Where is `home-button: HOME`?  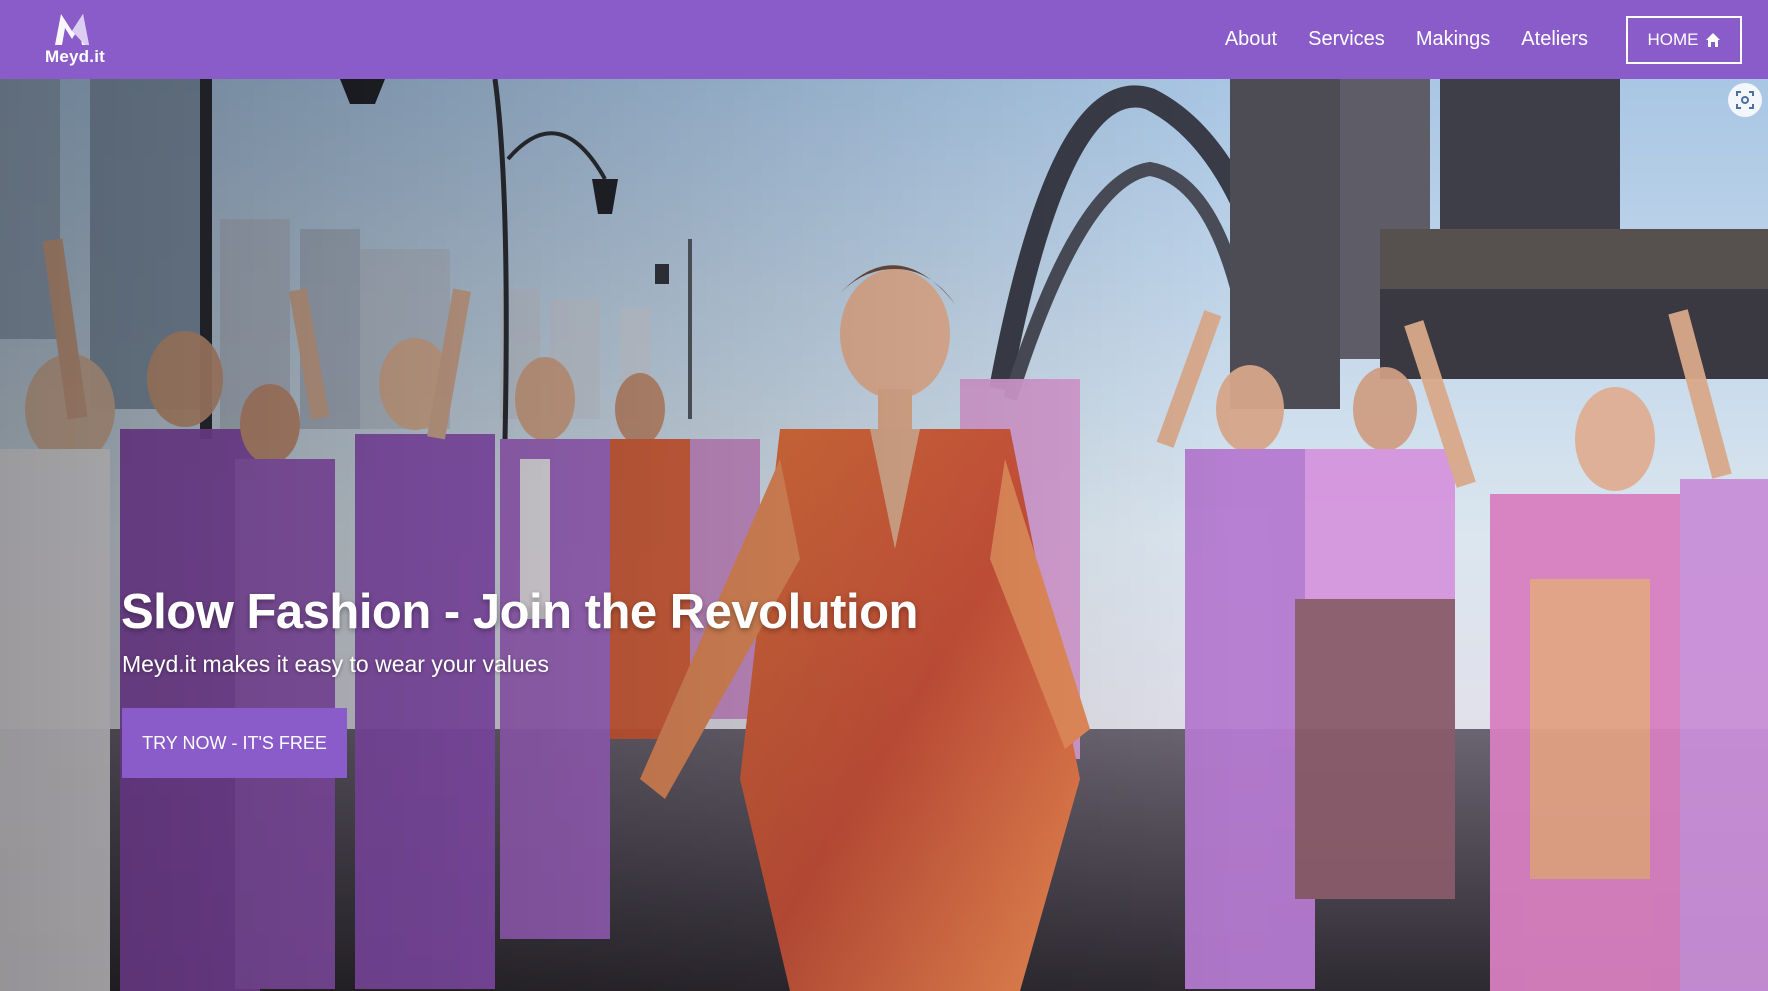 home-button: HOME is located at coordinates (1684, 40).